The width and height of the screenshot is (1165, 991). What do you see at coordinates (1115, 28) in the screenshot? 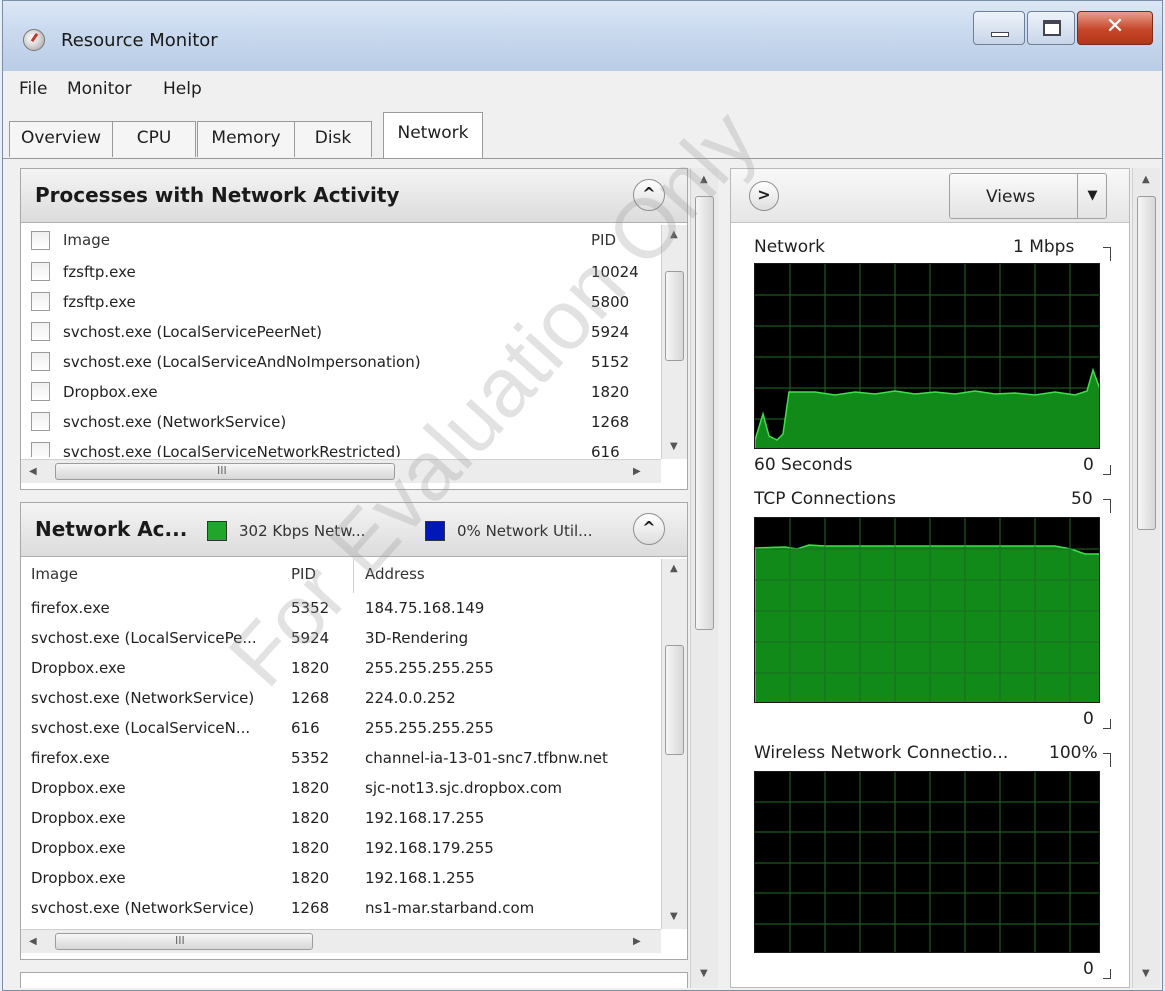
I see `close-button: ✕` at bounding box center [1115, 28].